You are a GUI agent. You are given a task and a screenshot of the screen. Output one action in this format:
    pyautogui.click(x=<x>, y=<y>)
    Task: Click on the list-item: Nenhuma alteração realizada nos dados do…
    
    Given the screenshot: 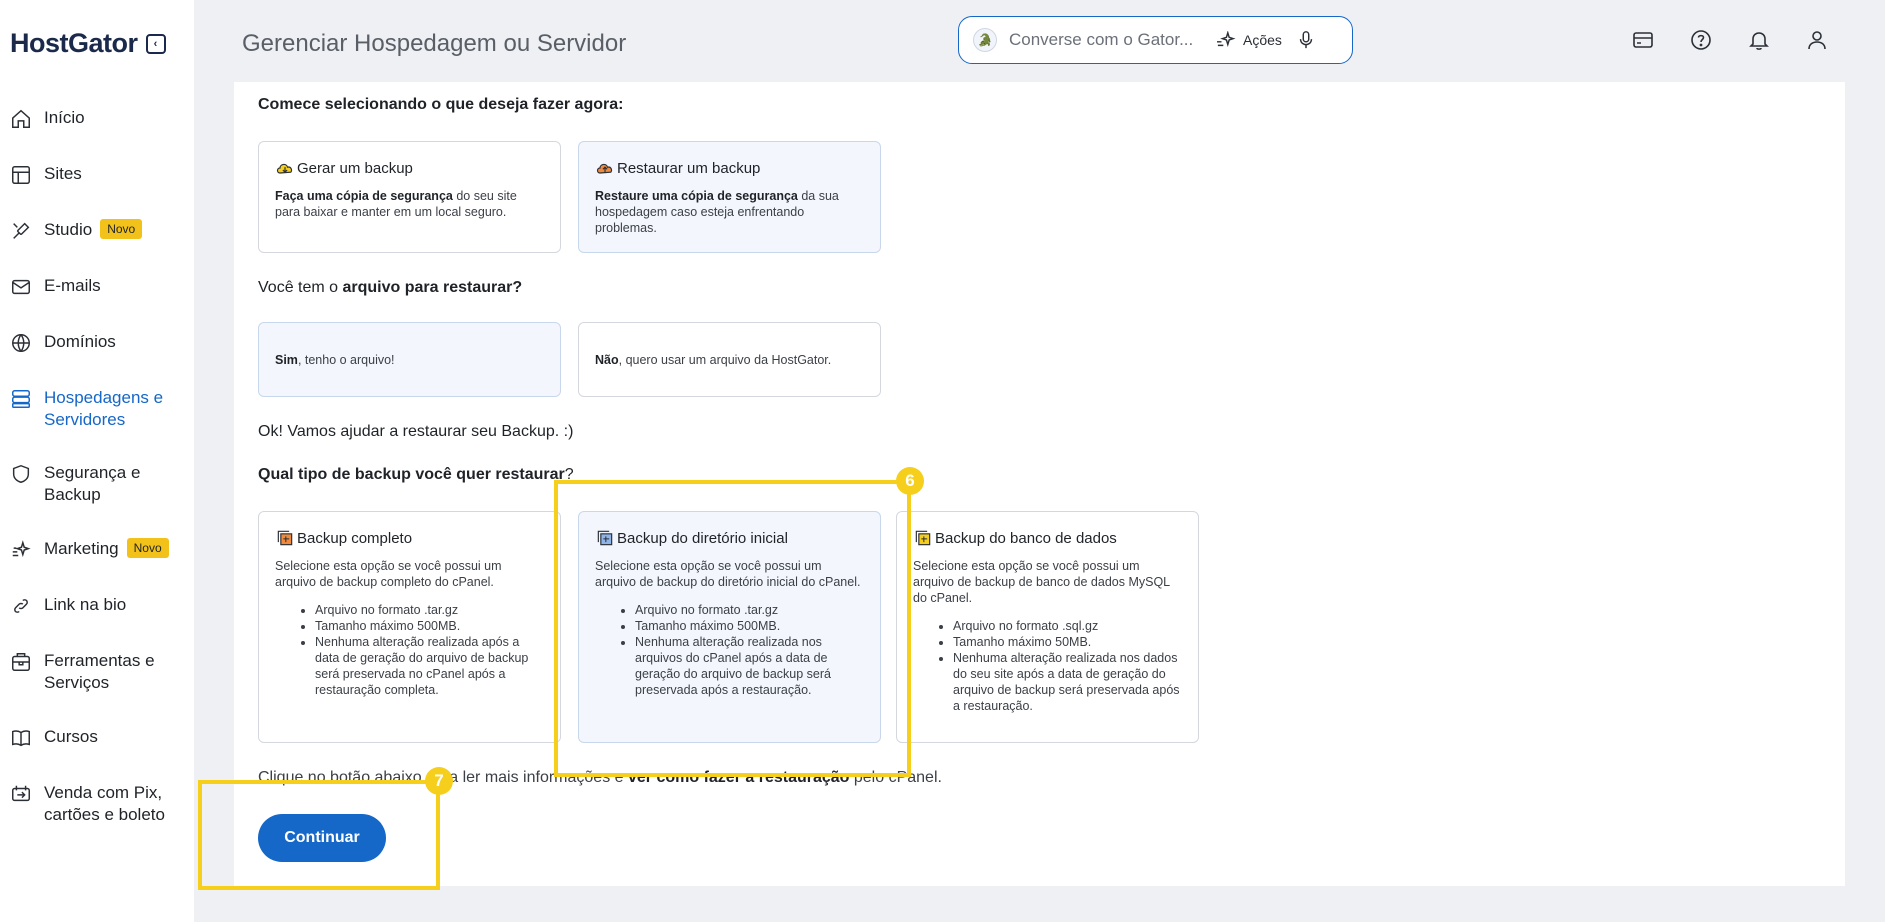 What is the action you would take?
    pyautogui.click(x=1067, y=682)
    